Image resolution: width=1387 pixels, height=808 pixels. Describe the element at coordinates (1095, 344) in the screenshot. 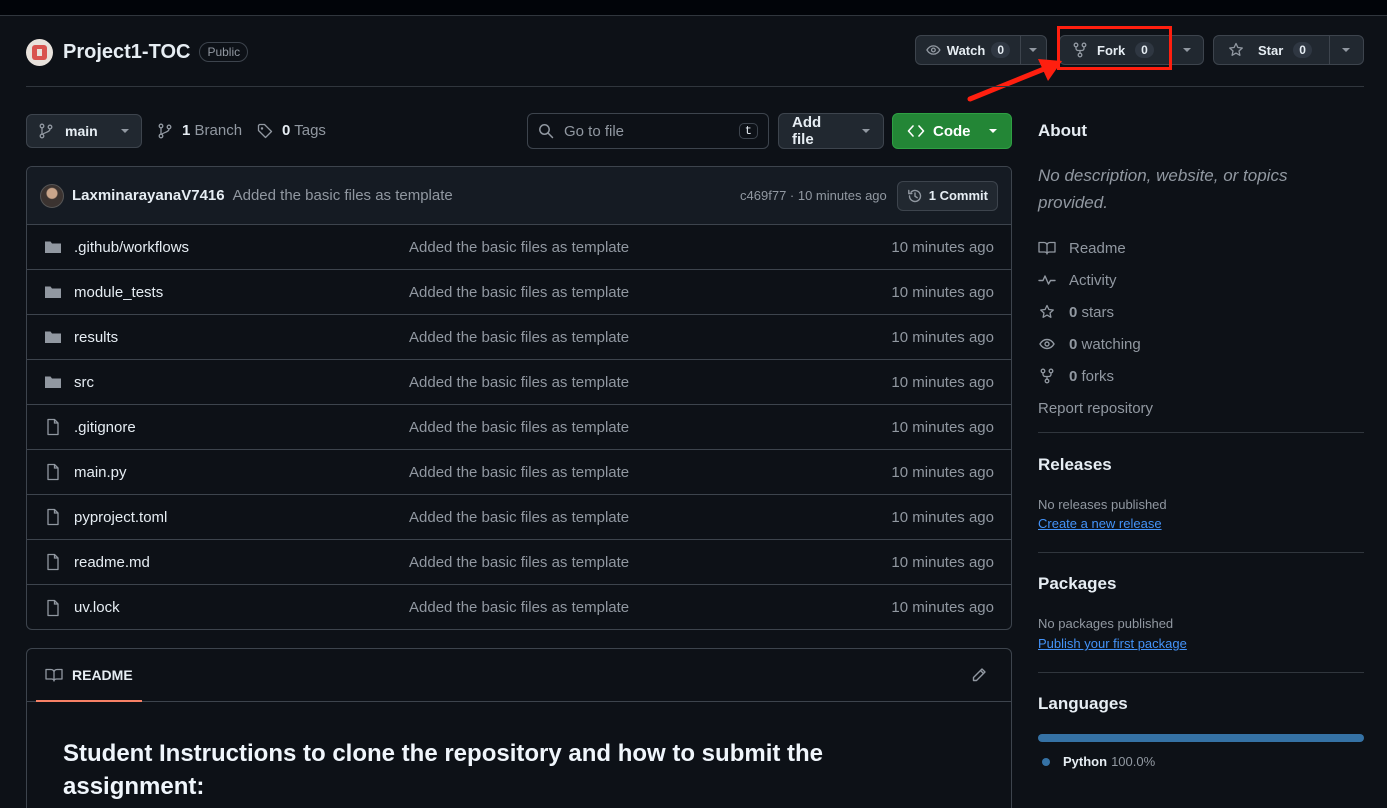

I see `watching-link: 0 watching` at that location.